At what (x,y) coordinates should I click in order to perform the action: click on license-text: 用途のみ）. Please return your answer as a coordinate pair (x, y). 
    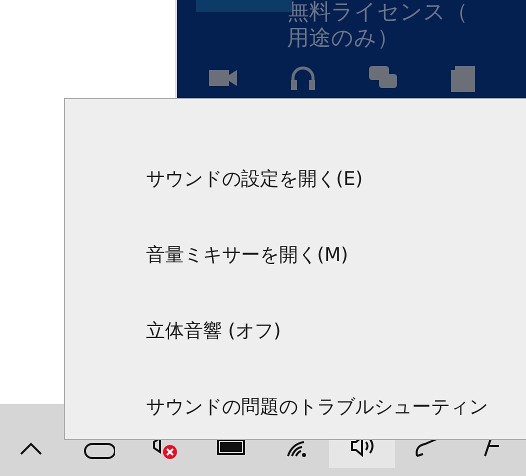
    Looking at the image, I should click on (343, 39).